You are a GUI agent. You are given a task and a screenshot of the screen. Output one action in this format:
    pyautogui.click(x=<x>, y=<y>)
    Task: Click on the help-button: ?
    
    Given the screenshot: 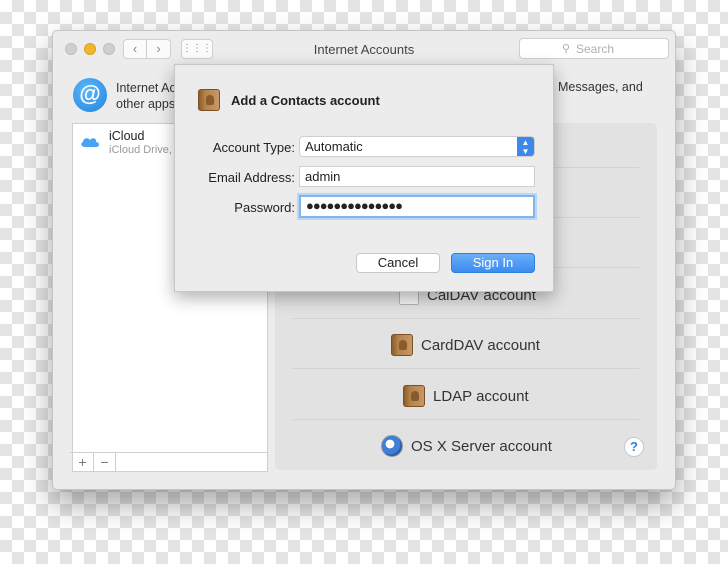 What is the action you would take?
    pyautogui.click(x=634, y=447)
    